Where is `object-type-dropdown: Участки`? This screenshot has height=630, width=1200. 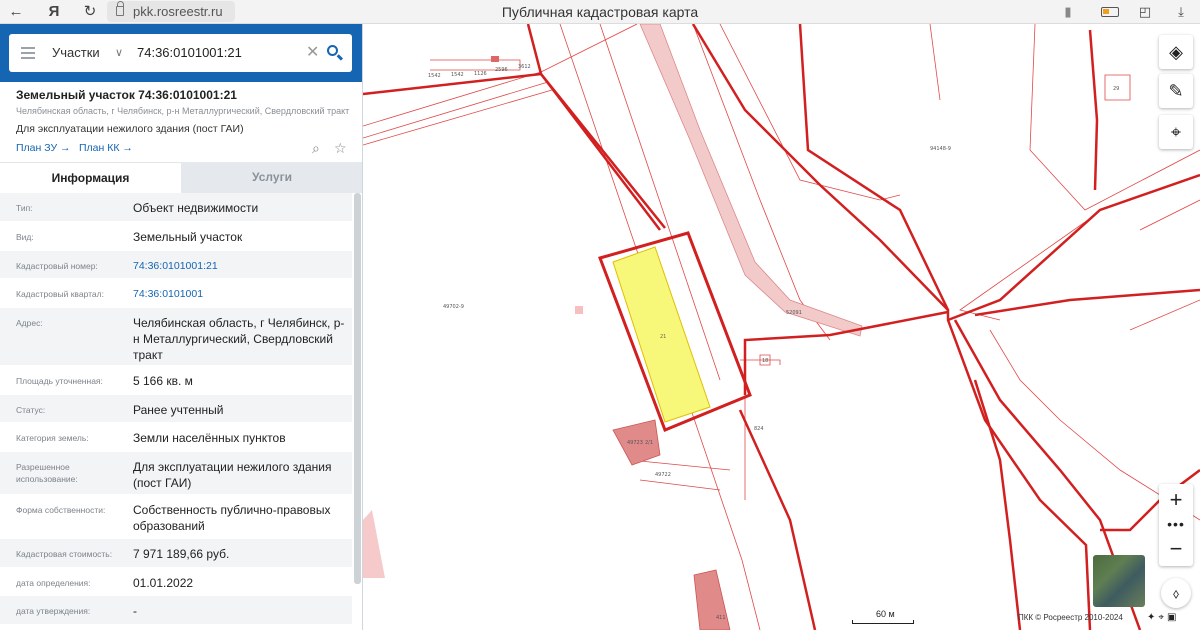 object-type-dropdown: Участки is located at coordinates (76, 53).